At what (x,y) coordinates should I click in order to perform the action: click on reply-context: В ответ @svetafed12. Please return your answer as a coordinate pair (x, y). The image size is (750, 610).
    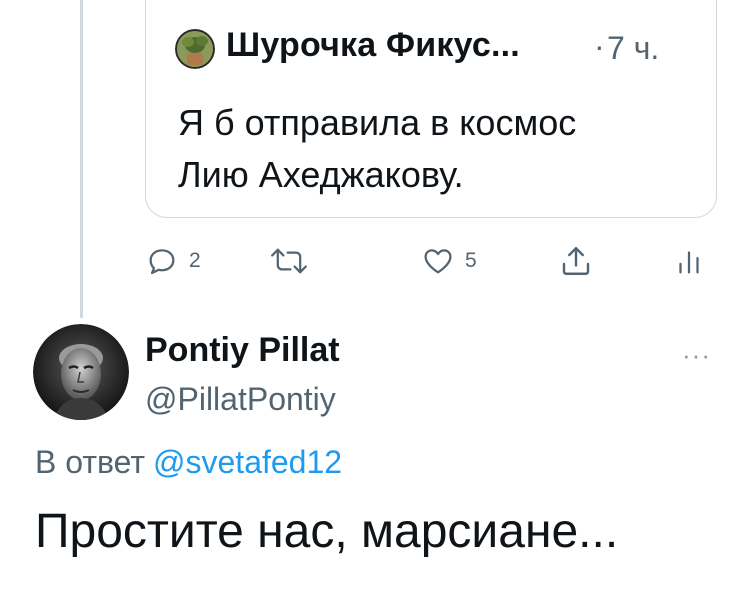
    Looking at the image, I should click on (188, 462).